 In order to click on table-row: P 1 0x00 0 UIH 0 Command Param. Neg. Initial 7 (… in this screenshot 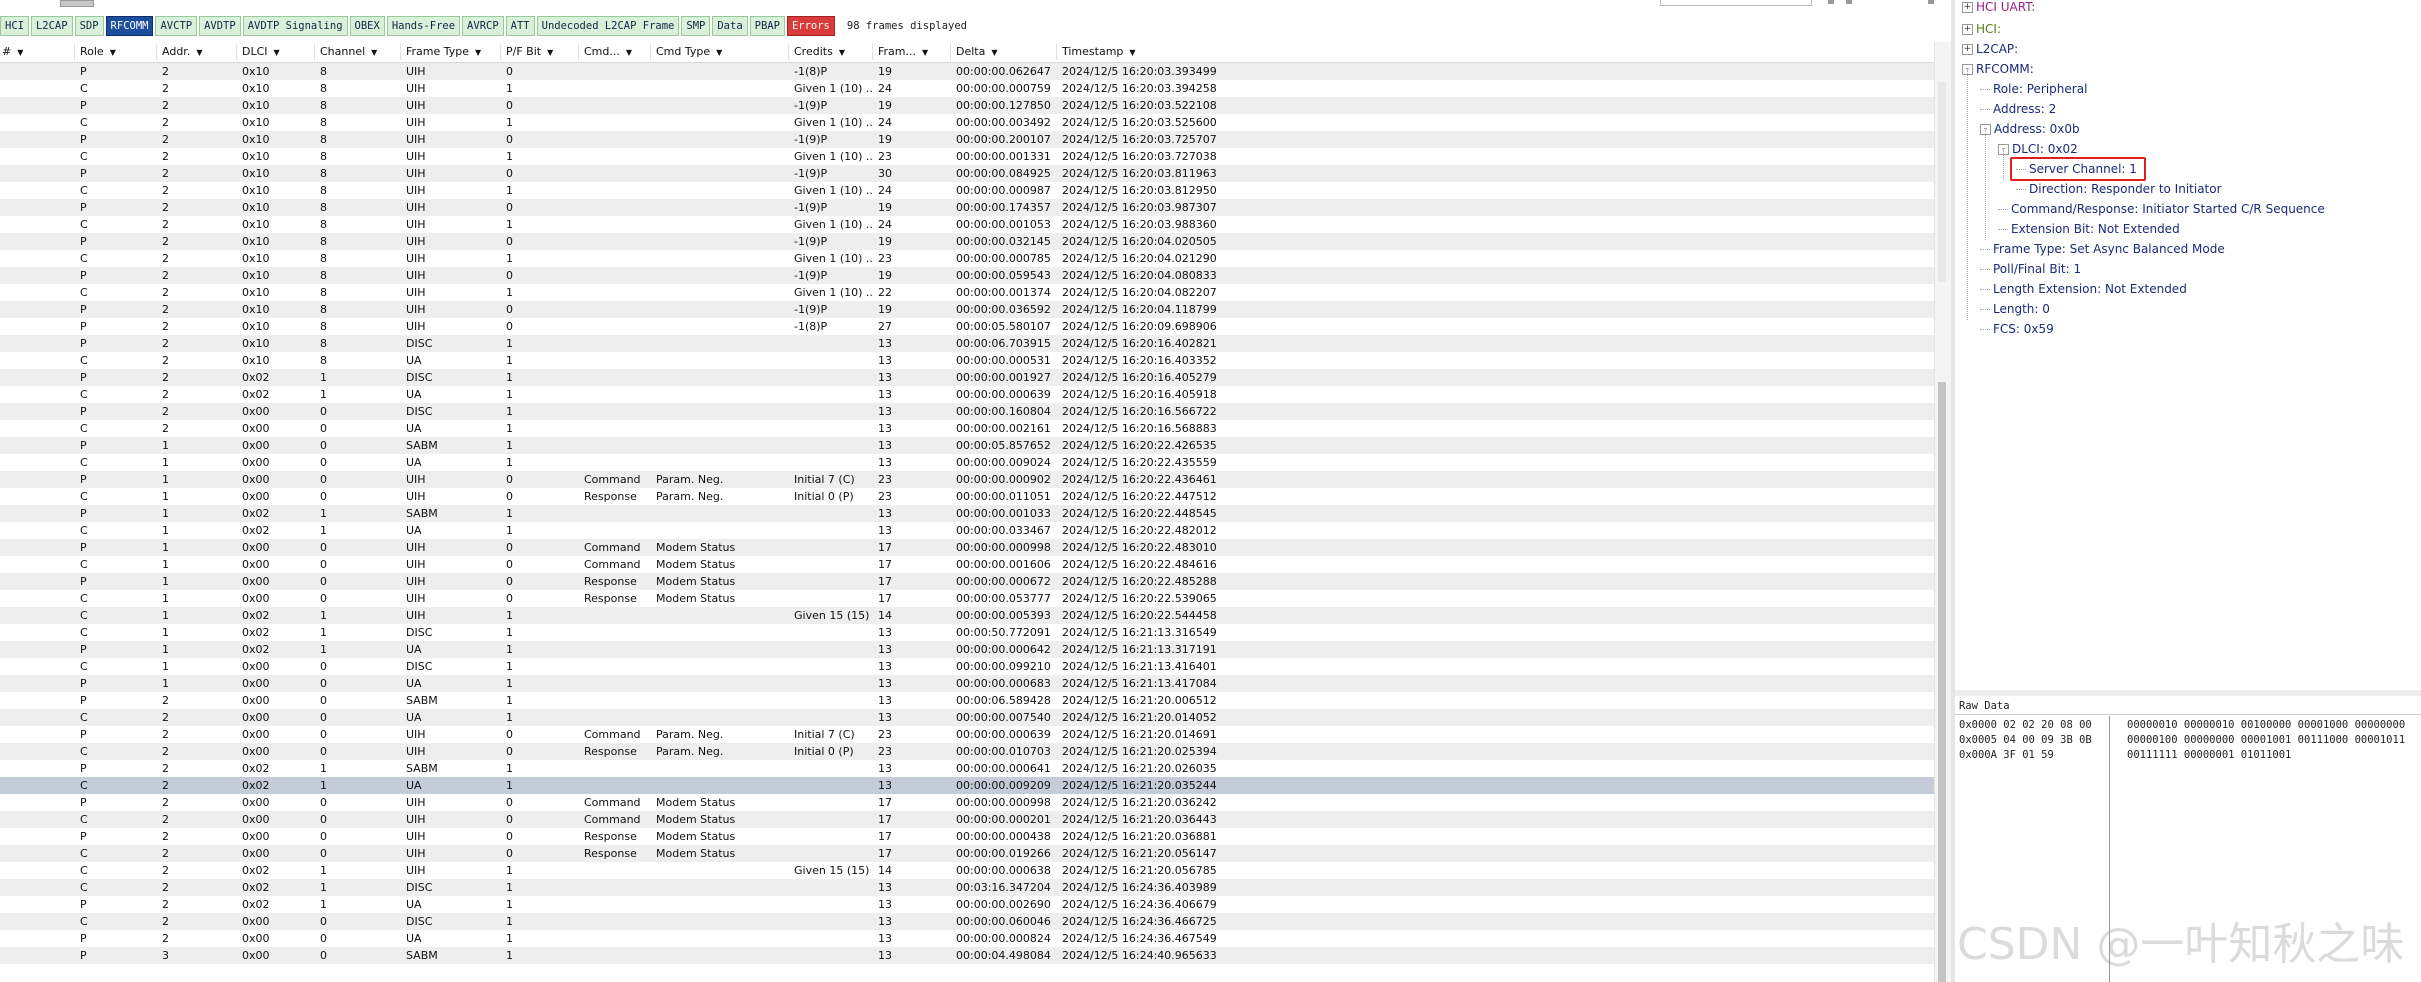, I will do `click(967, 479)`.